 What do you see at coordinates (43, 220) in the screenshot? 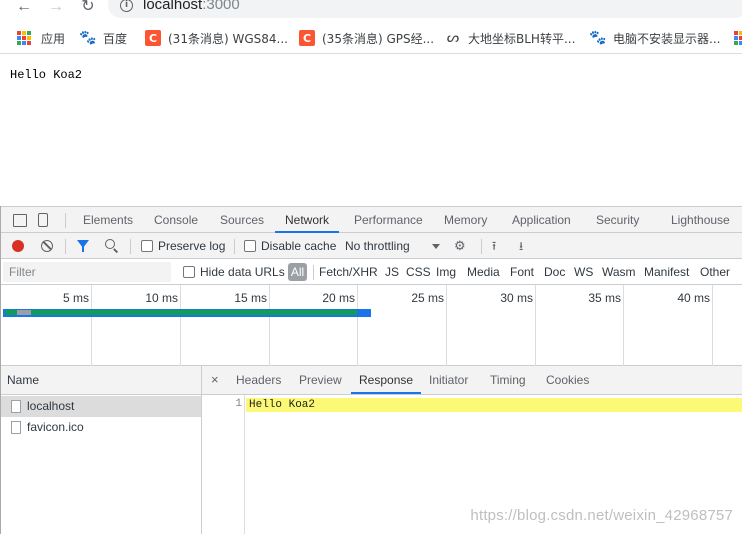
I see `device-toolbar-icon` at bounding box center [43, 220].